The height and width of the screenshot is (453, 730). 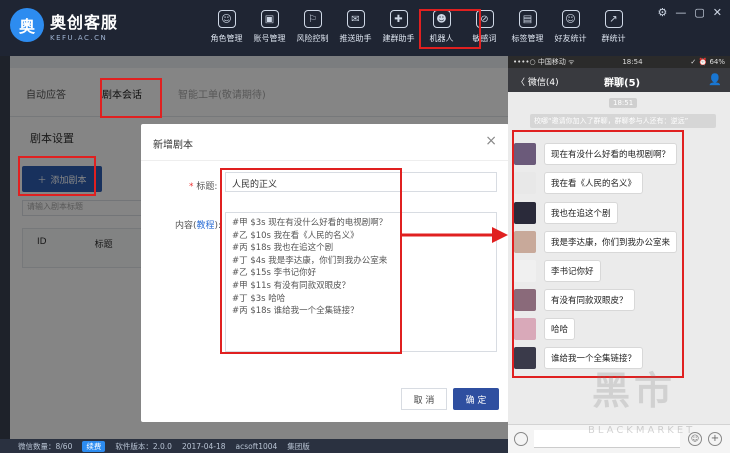 I want to click on minimize-icon: —, so click(x=680, y=12).